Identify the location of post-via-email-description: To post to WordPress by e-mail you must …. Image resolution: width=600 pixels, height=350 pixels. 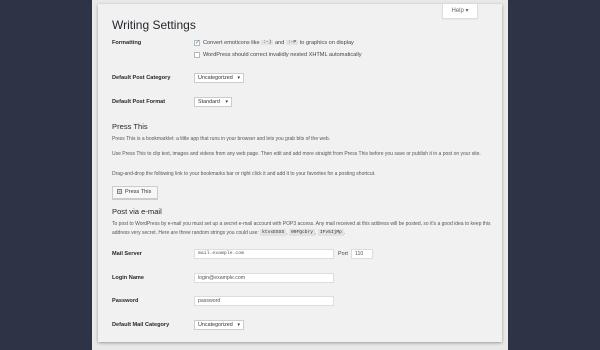
(301, 229).